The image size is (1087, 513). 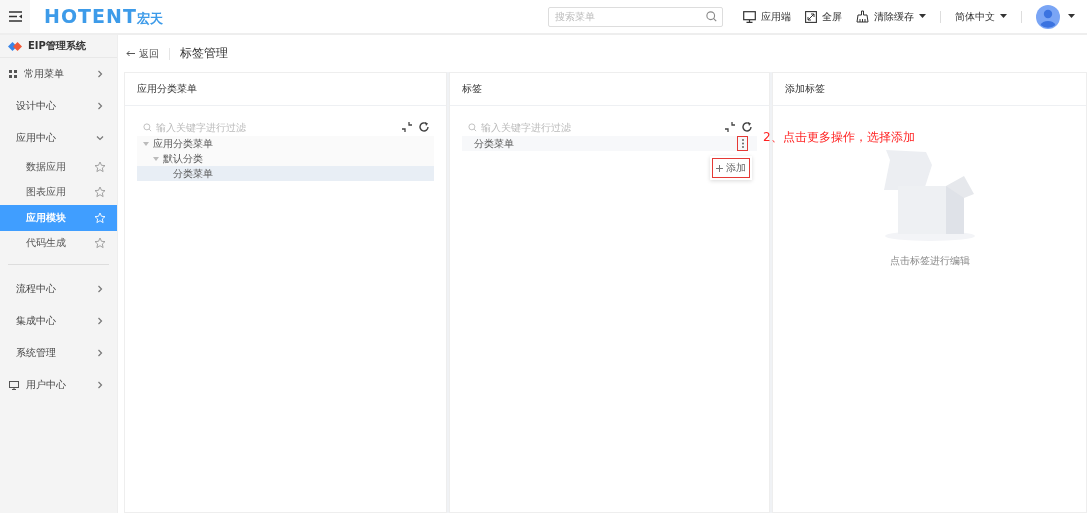 I want to click on sidebar-subitem: 图表应用, so click(x=58, y=192).